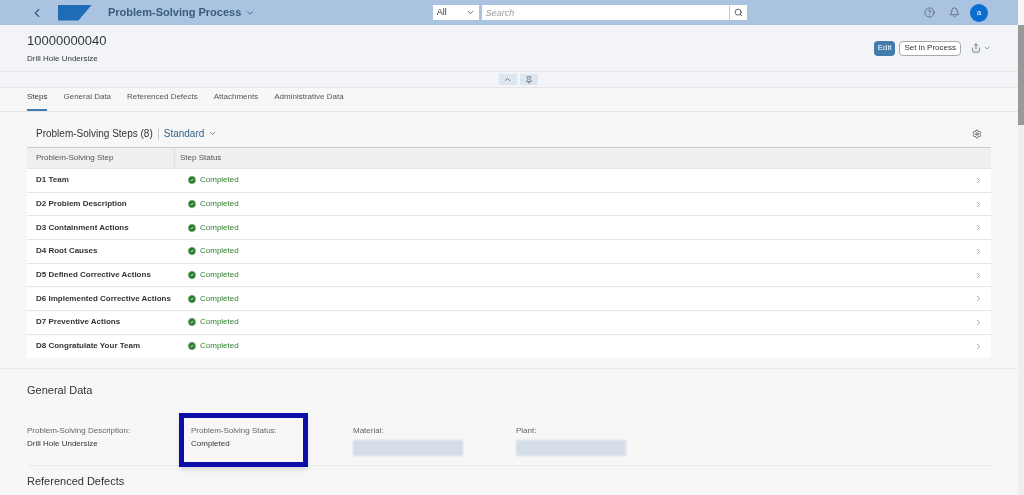 The image size is (1024, 495). What do you see at coordinates (200, 158) in the screenshot?
I see `column-header: Step Status` at bounding box center [200, 158].